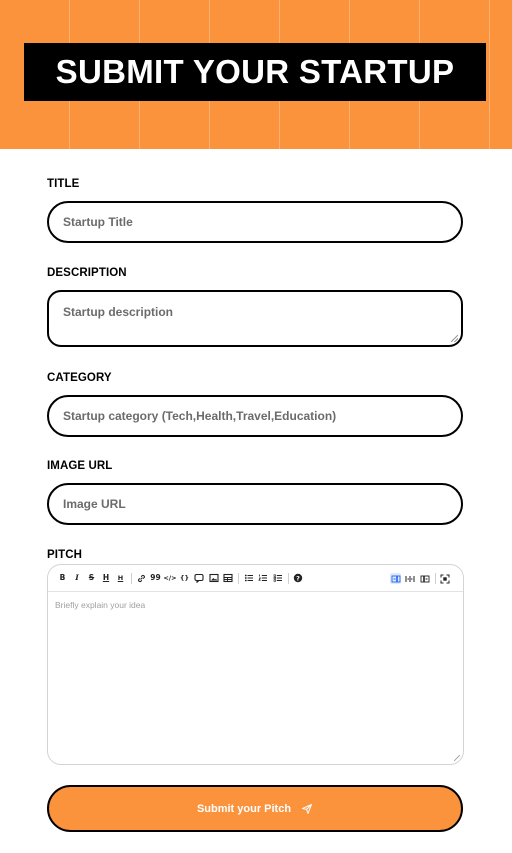 The width and height of the screenshot is (512, 853). Describe the element at coordinates (94, 504) in the screenshot. I see `image-url-placeholder: Image URL` at that location.